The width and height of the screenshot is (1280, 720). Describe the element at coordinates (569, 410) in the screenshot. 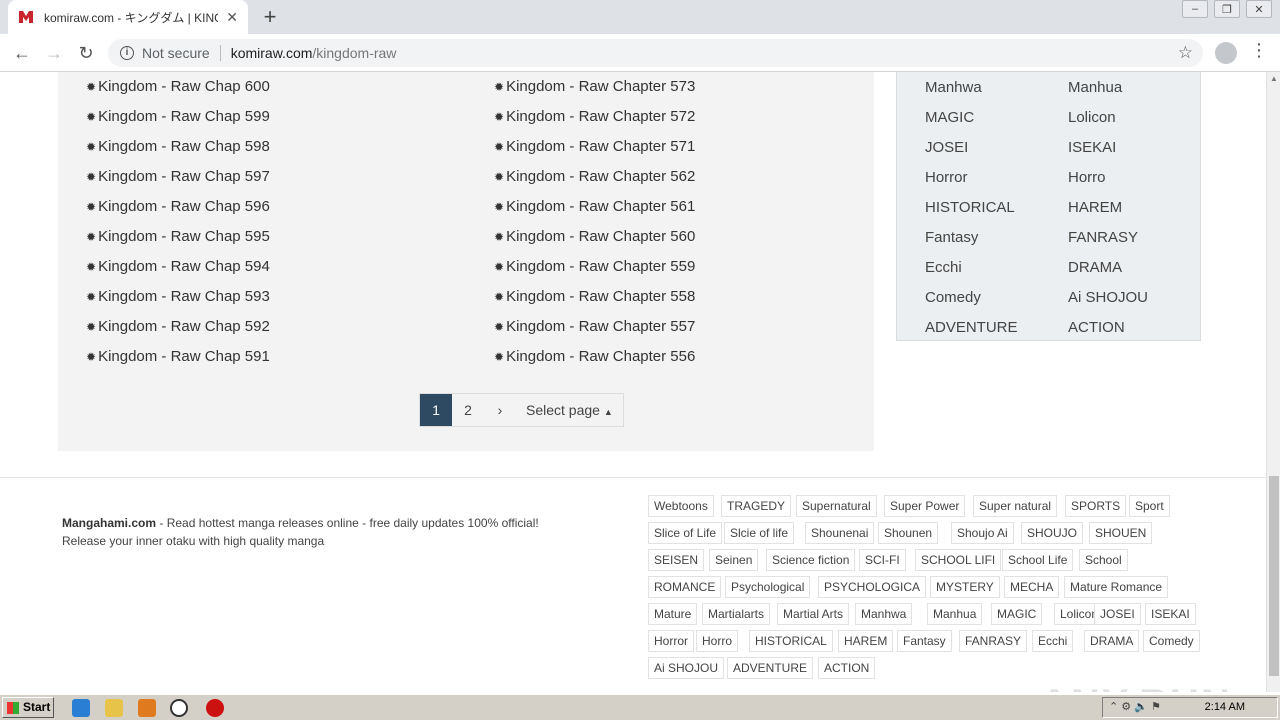

I see `select-page-dropdown: Select page ▲` at that location.